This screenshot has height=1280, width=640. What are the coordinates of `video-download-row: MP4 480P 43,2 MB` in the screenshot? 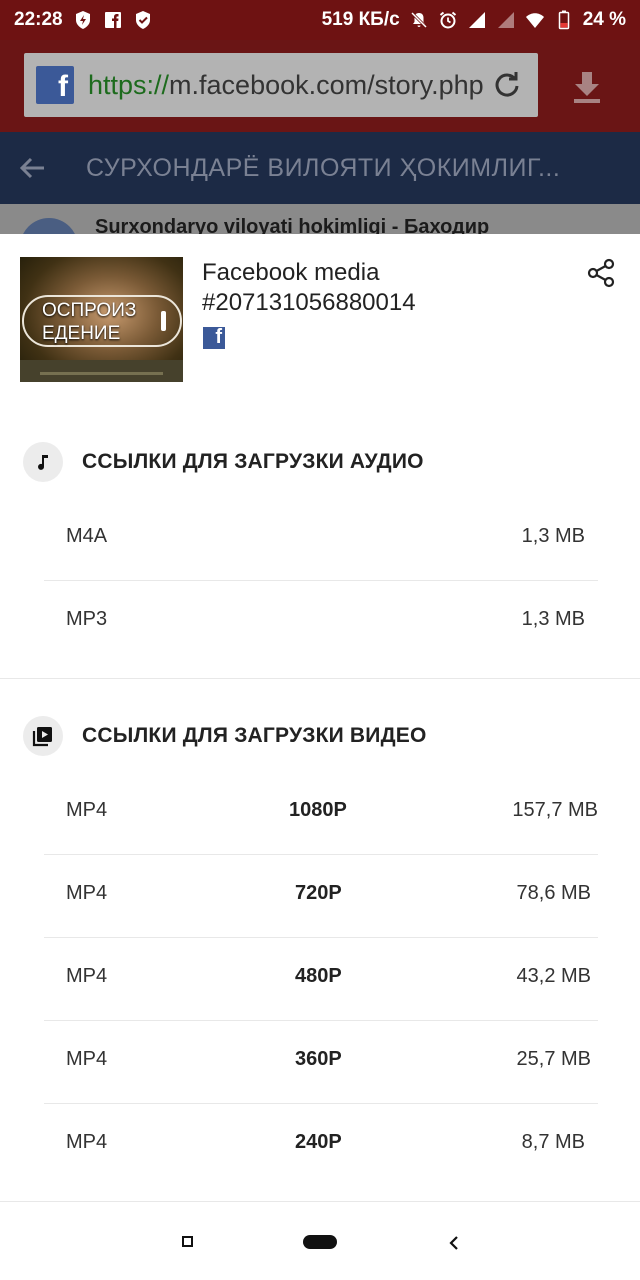 It's located at (321, 979).